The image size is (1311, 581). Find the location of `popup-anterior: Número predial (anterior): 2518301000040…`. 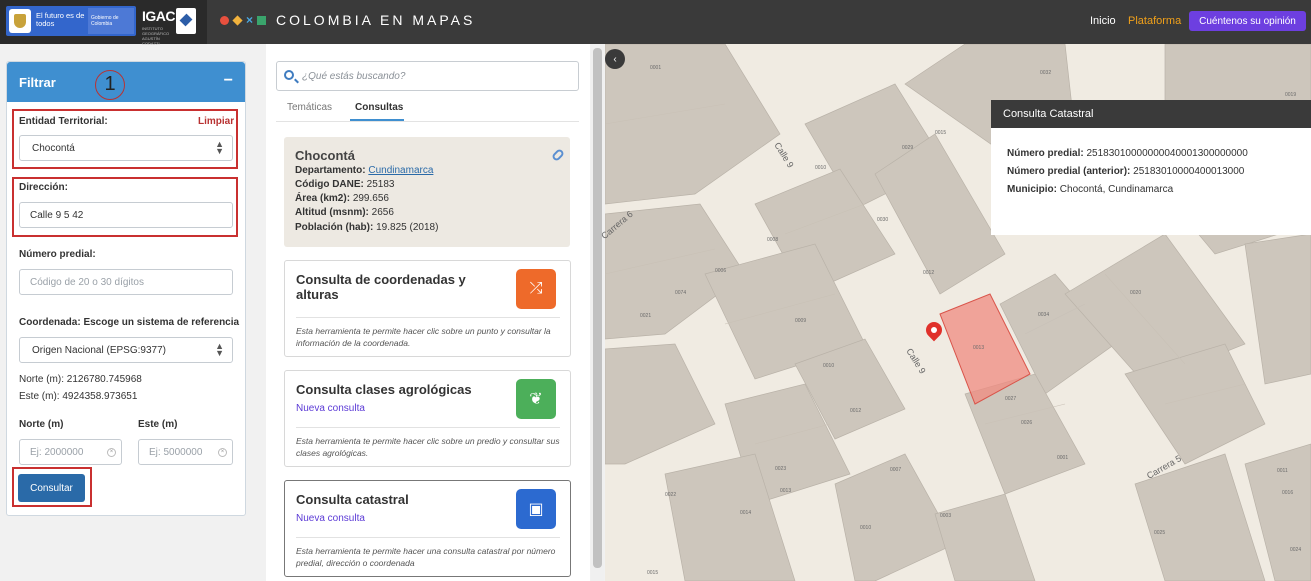

popup-anterior: Número predial (anterior): 2518301000040… is located at coordinates (1126, 171).